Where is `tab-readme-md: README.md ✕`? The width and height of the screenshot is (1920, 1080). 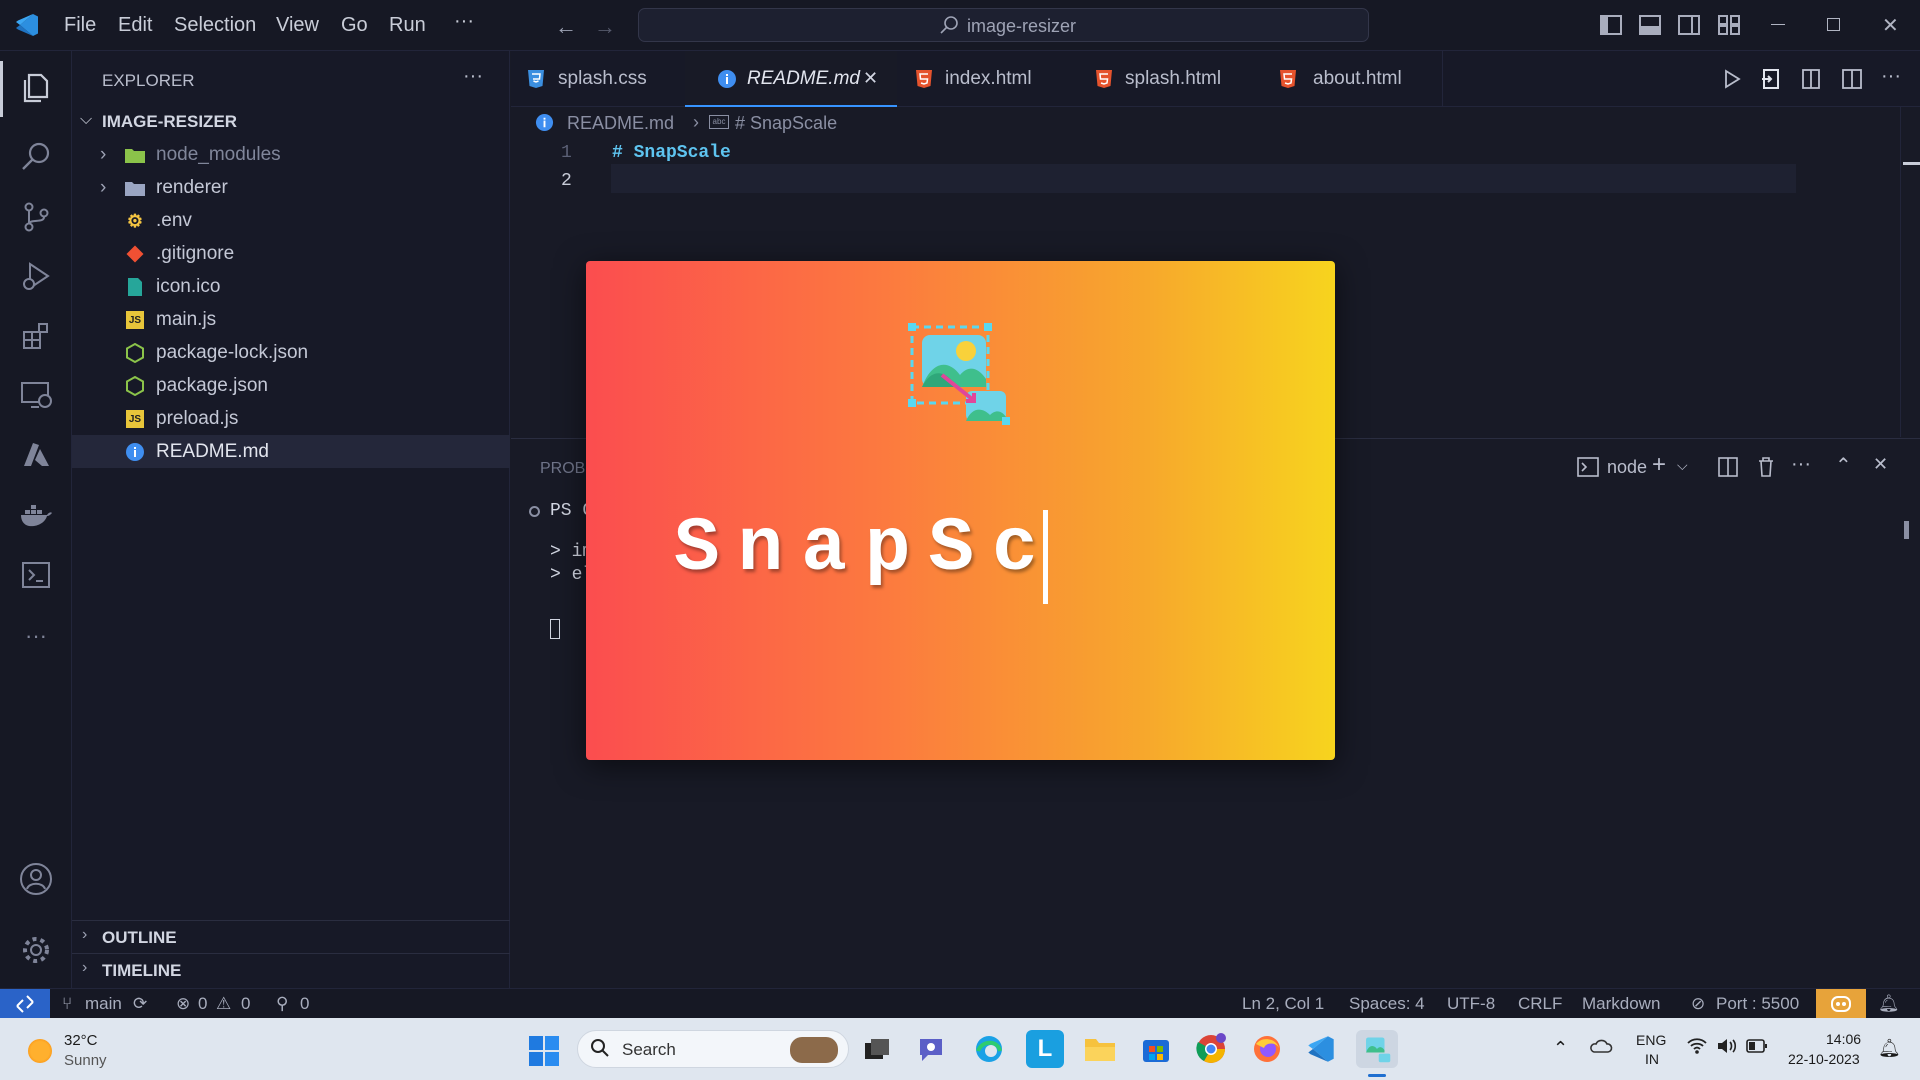 tab-readme-md: README.md ✕ is located at coordinates (791, 79).